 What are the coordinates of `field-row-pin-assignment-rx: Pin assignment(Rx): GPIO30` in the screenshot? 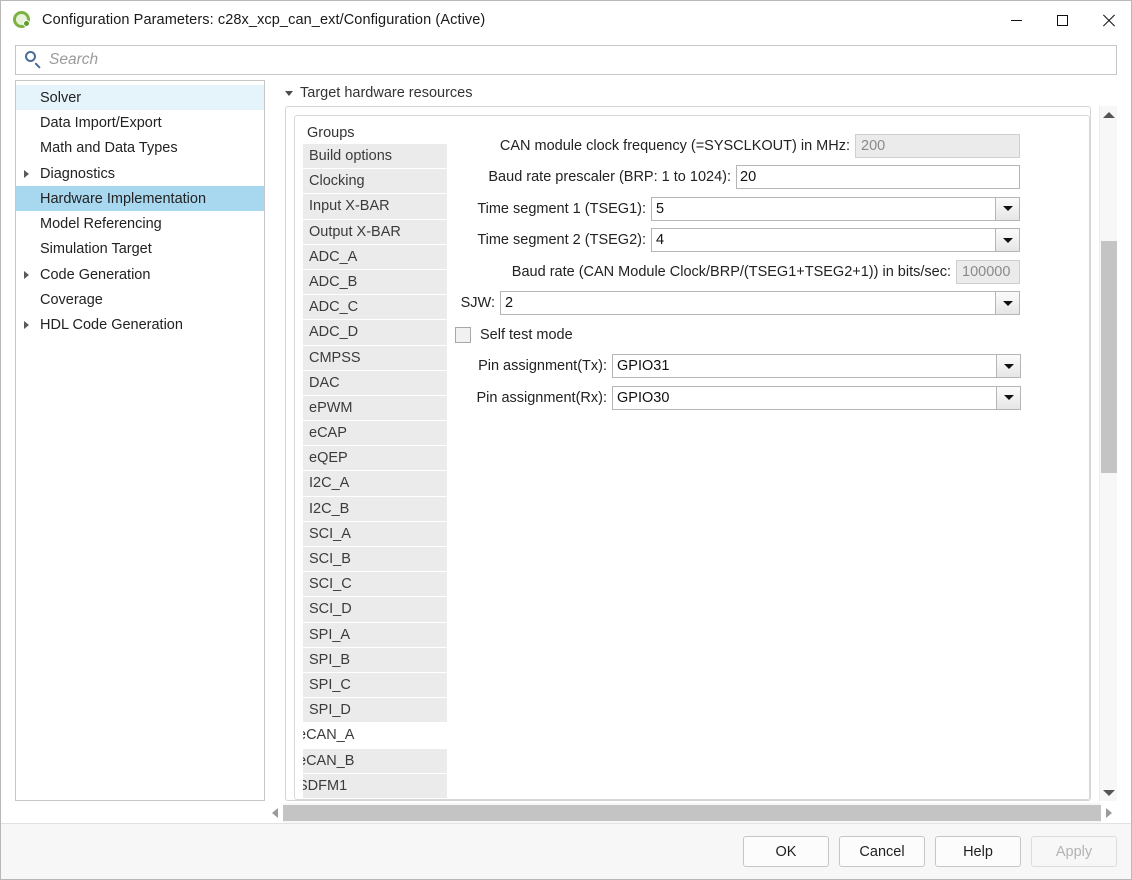 It's located at (767, 398).